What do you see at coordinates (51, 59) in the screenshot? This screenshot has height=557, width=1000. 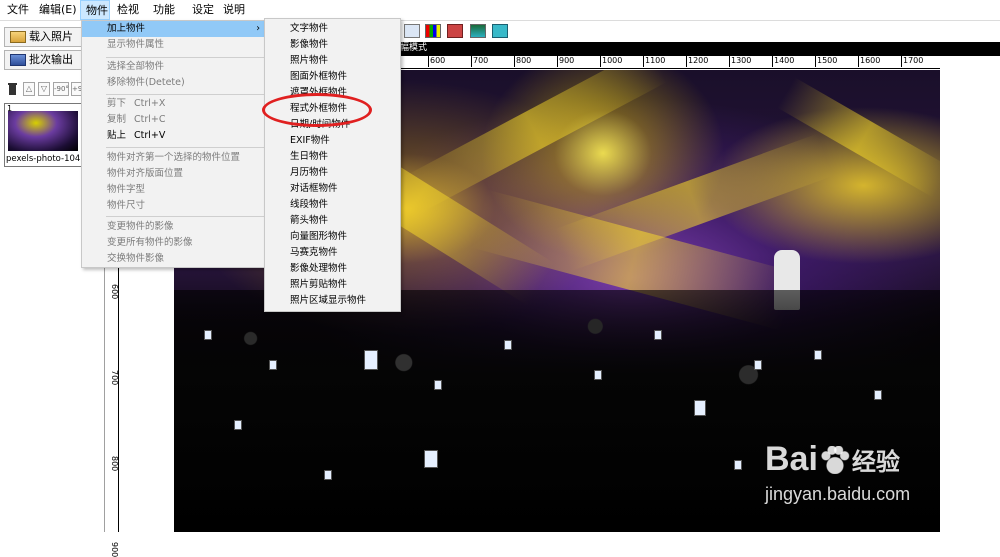 I see `batch-output-label: 批次输出` at bounding box center [51, 59].